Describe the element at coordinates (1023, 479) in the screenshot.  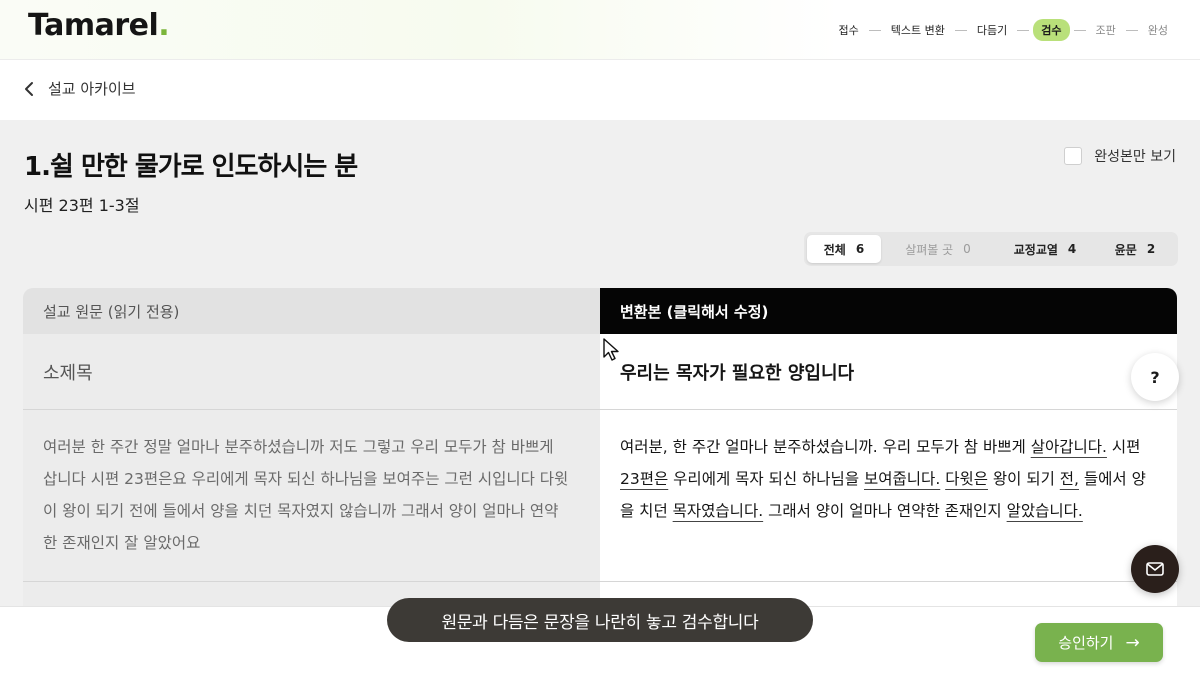
I see `text-segment: 왕이 되기` at that location.